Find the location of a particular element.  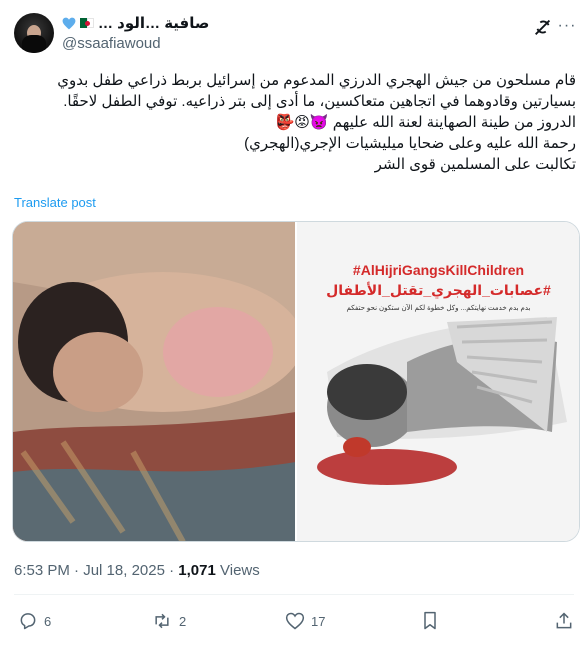

like-count: 17 is located at coordinates (318, 621).